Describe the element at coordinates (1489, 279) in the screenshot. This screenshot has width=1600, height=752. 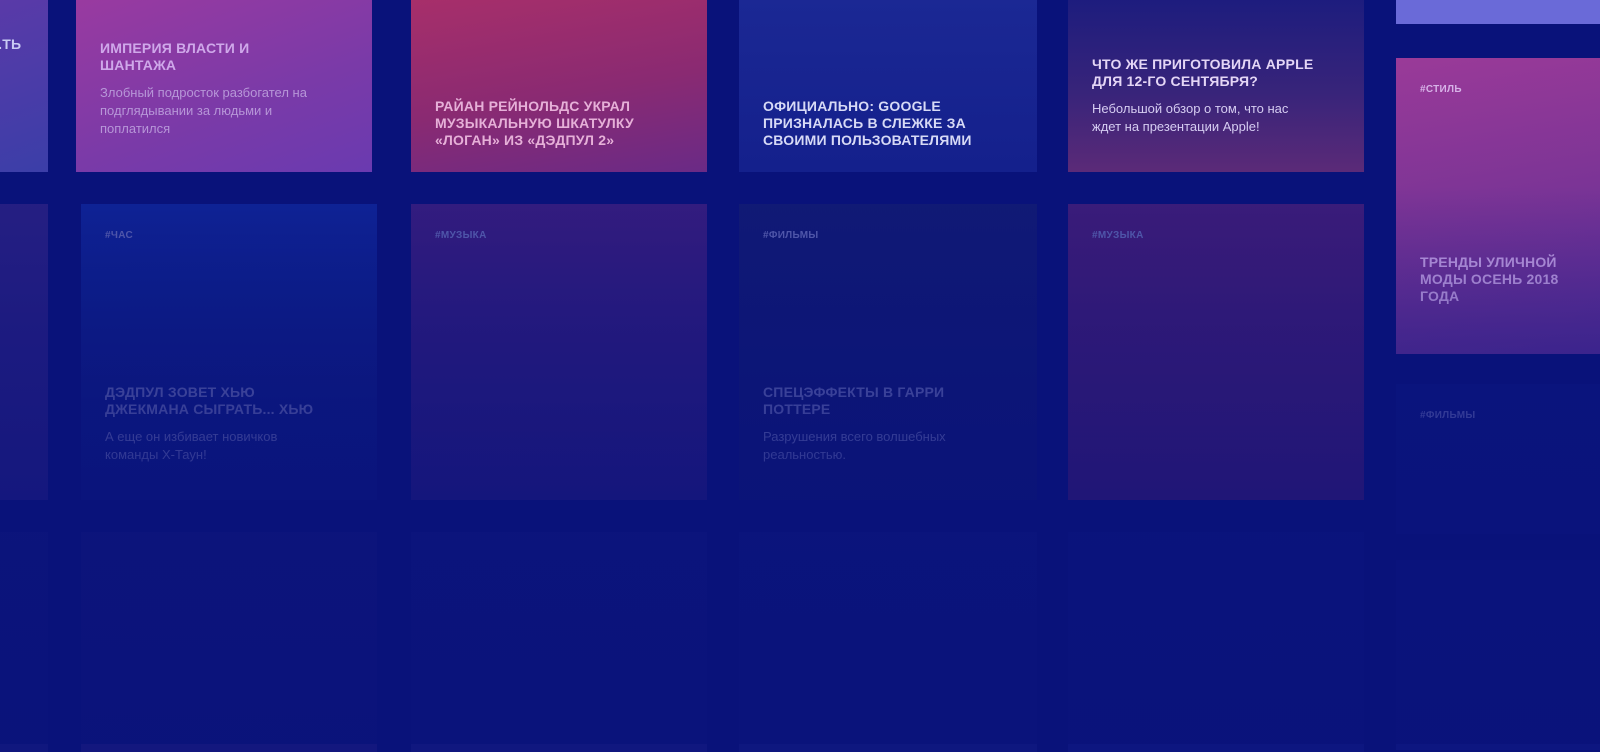
I see `article-title: ТРЕНДЫ УЛИЧНОЙ МОДЫ ОСЕНЬ 2018 ГОДА` at that location.